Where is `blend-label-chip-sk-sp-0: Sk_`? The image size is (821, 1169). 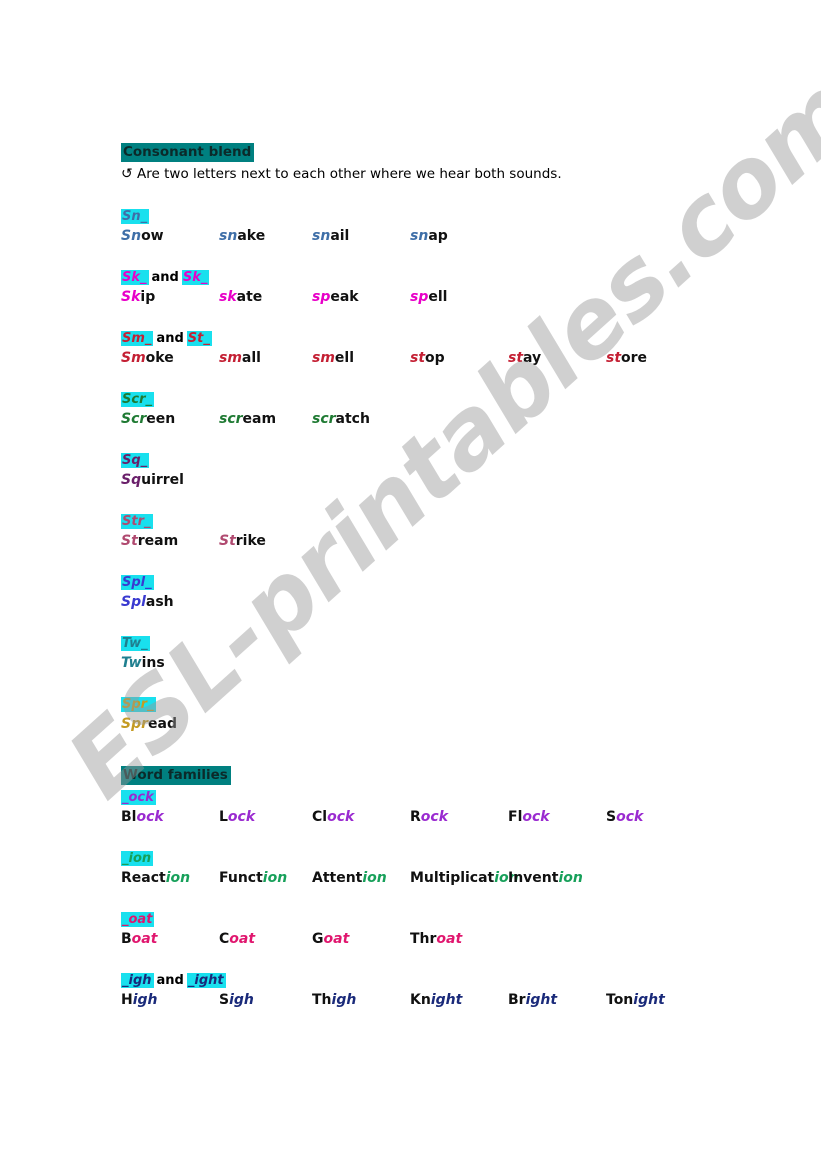
blend-label-chip-sk-sp-0: Sk_ is located at coordinates (135, 277).